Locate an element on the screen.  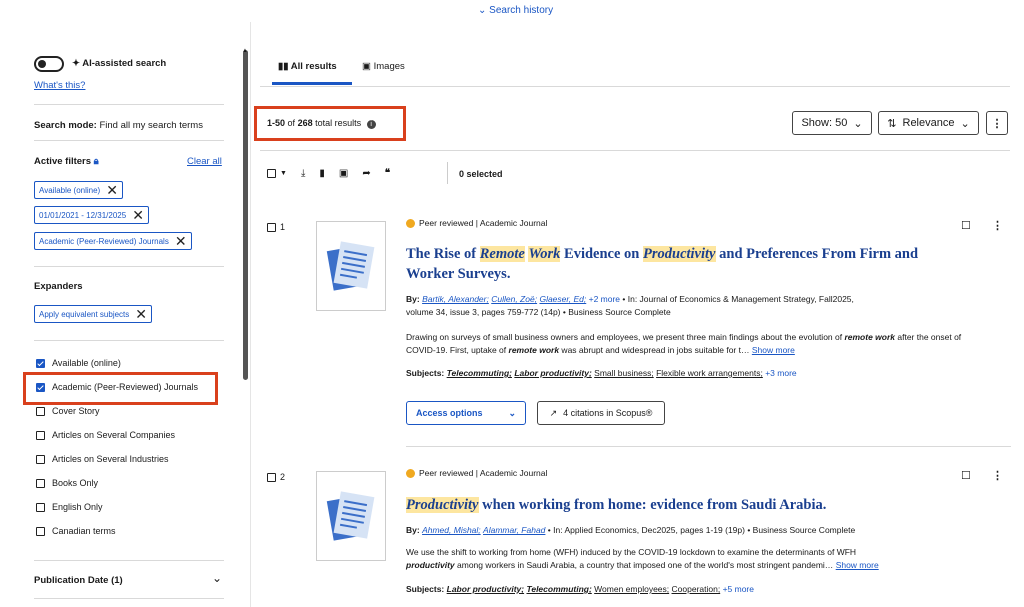
filter-chip-peer-reviewed: Academic (Peer-Reviewed) Journals ✕ is located at coordinates (113, 241).